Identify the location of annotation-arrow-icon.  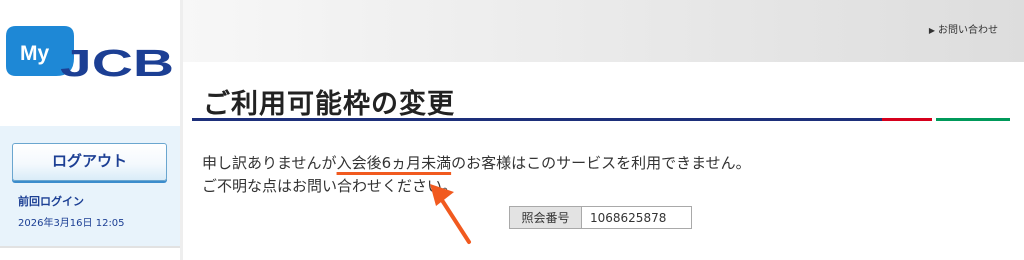
(450, 214).